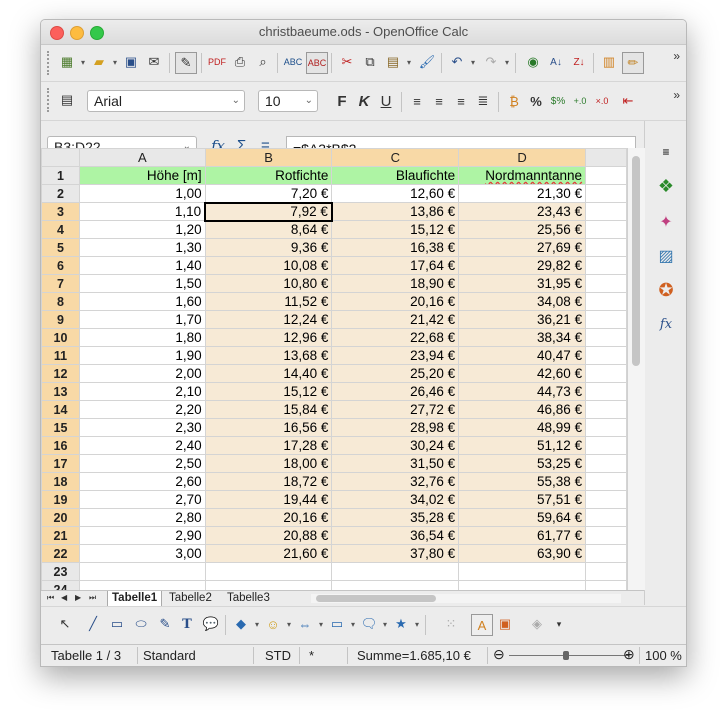  Describe the element at coordinates (60, 571) in the screenshot. I see `row-header: 23` at that location.